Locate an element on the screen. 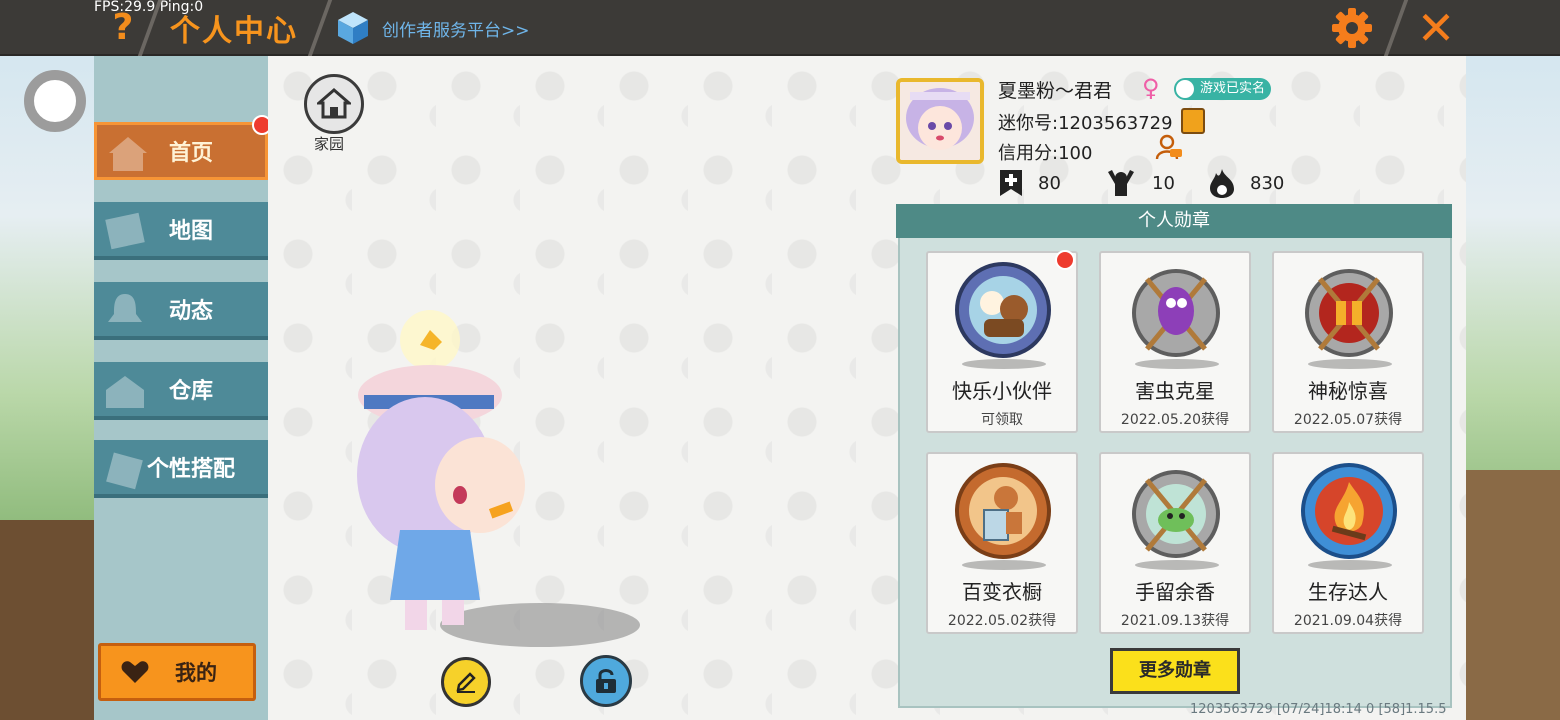 This screenshot has width=1560, height=720. outfit-icon is located at coordinates (124, 471).